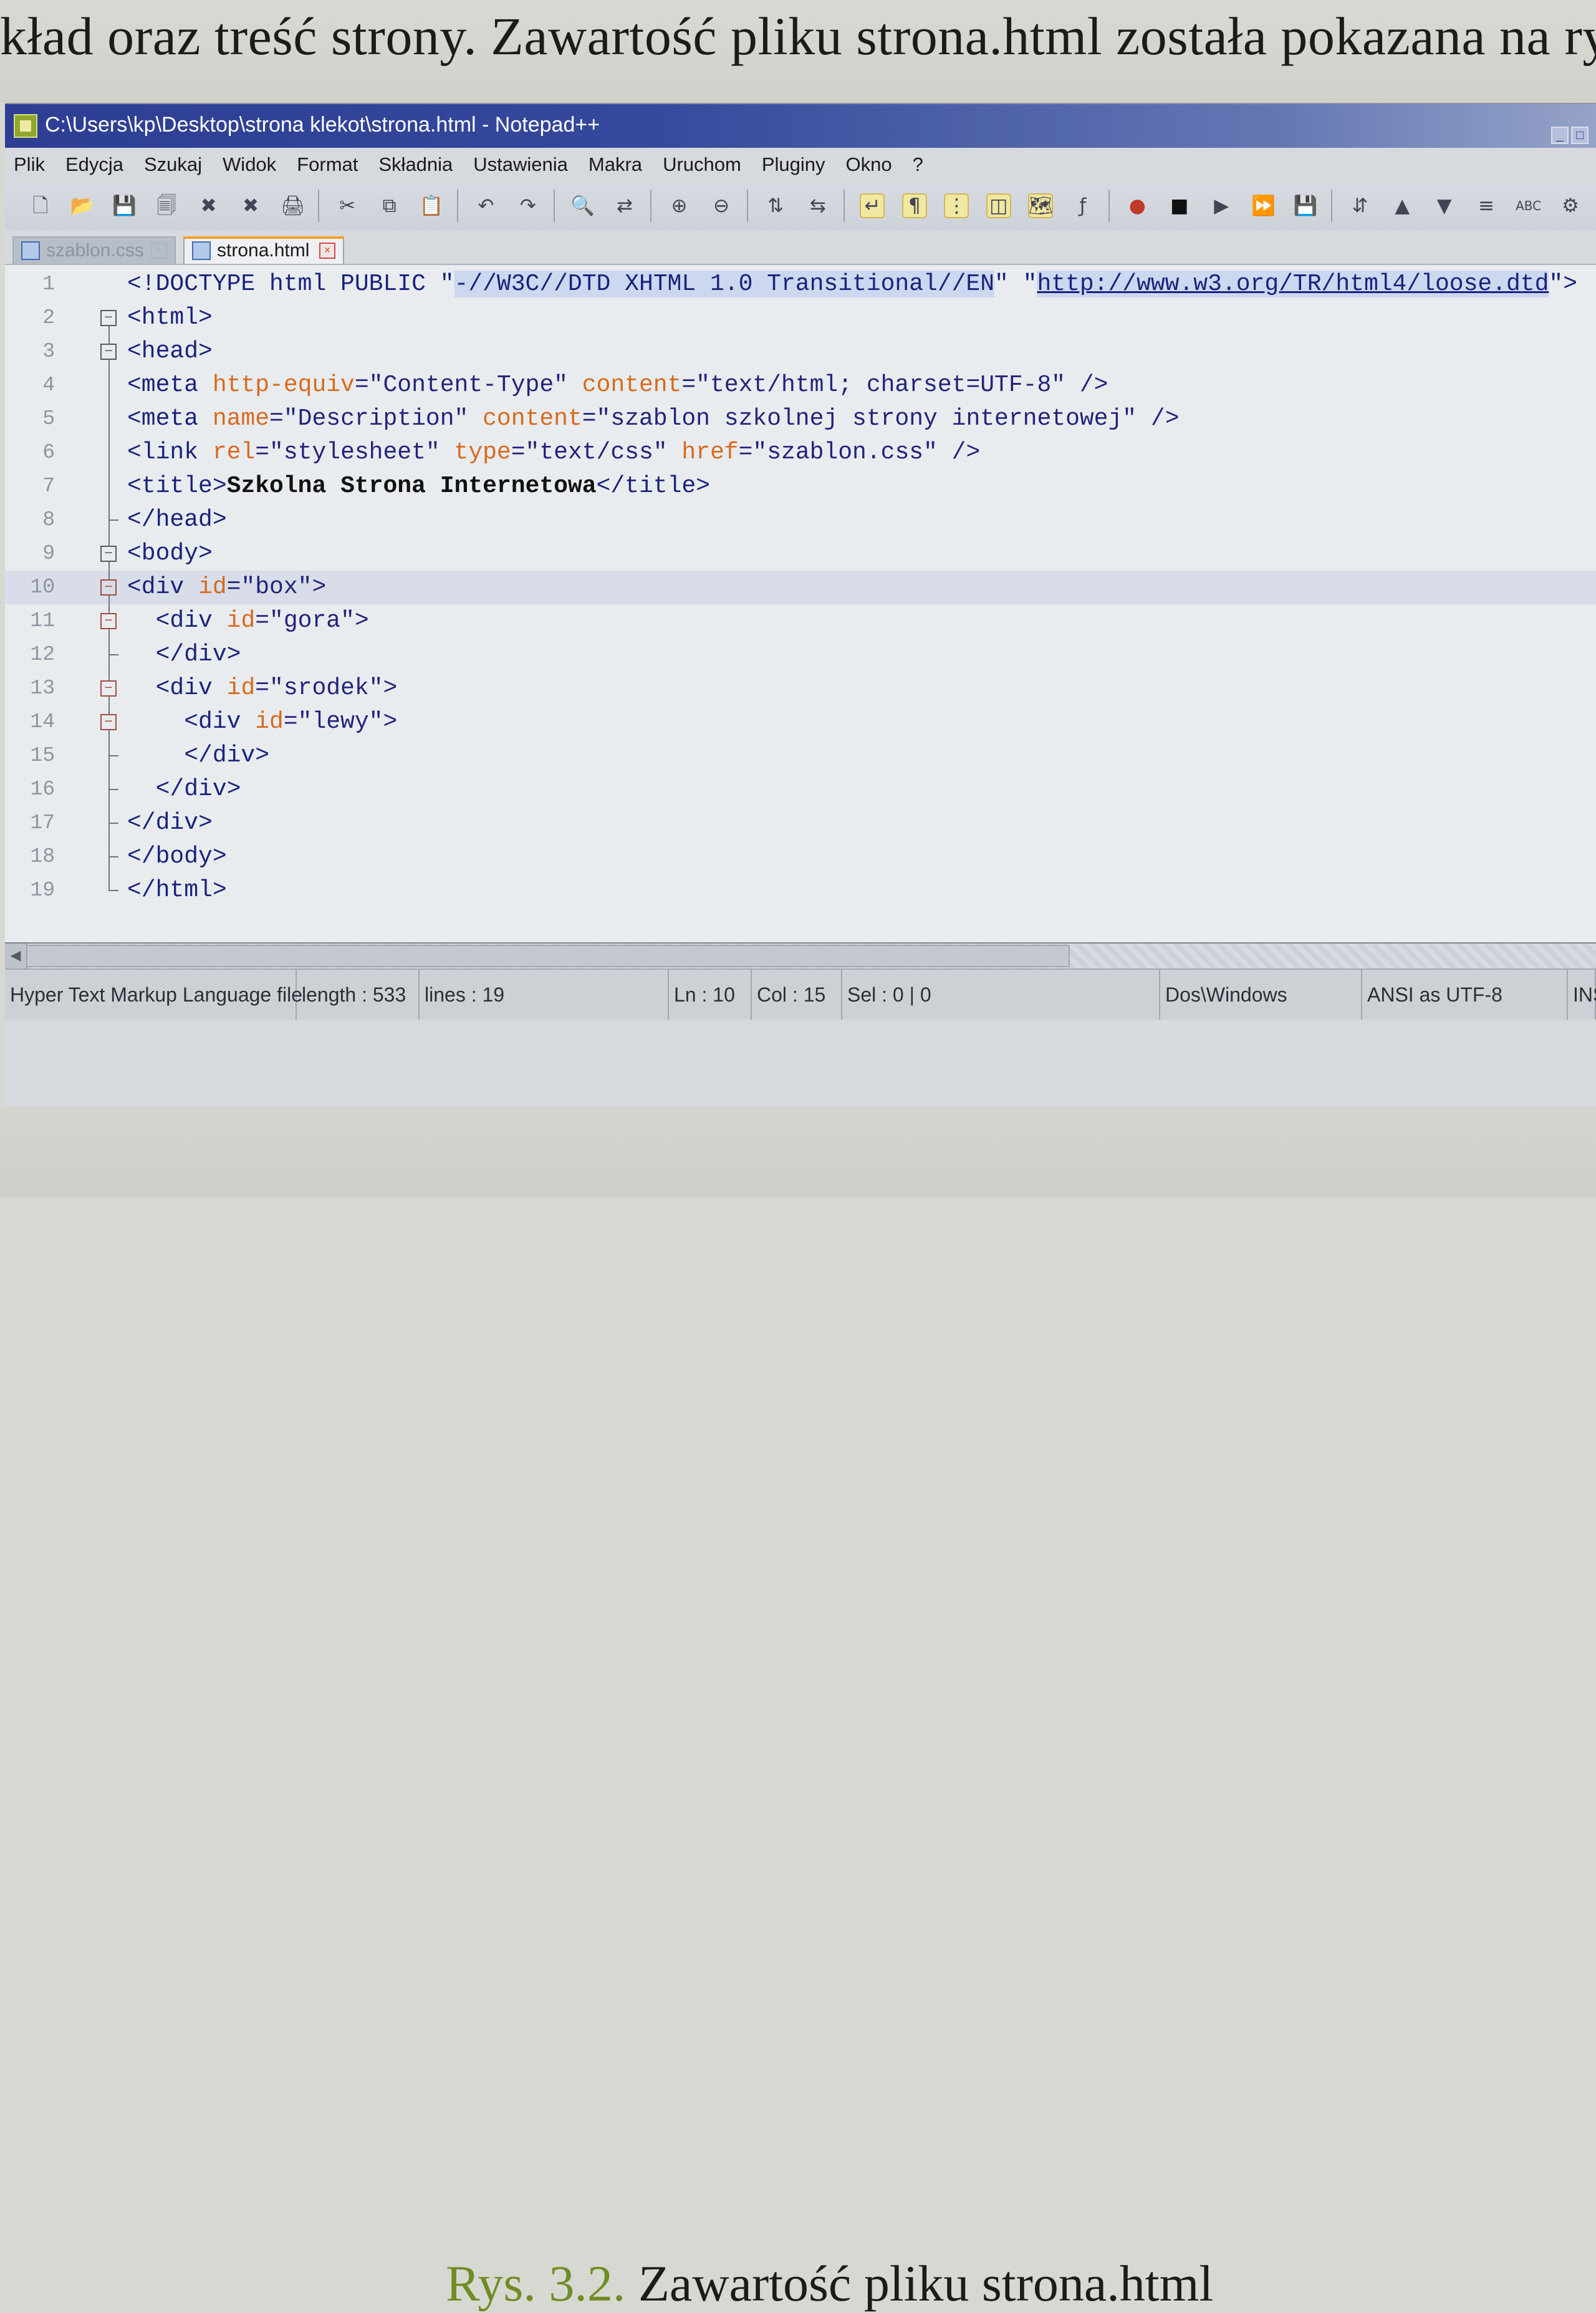 The width and height of the screenshot is (1596, 2313). Describe the element at coordinates (208, 206) in the screenshot. I see `close-button: ✖` at that location.